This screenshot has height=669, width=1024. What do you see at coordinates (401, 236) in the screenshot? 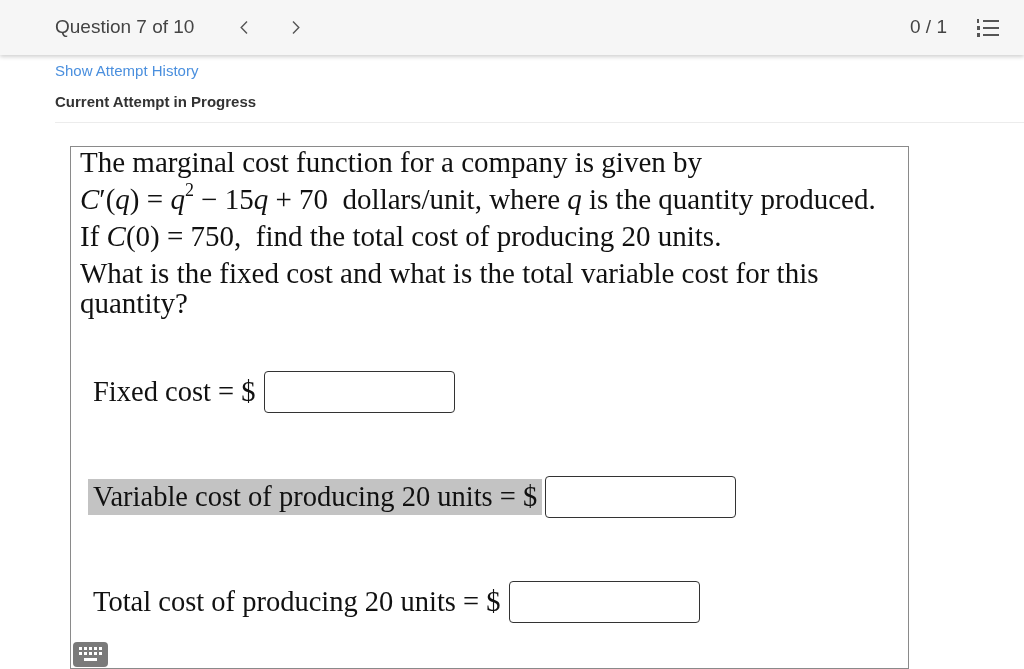
I see `question-text: If C(0) = 750, find the total cost of producing 20 units.` at bounding box center [401, 236].